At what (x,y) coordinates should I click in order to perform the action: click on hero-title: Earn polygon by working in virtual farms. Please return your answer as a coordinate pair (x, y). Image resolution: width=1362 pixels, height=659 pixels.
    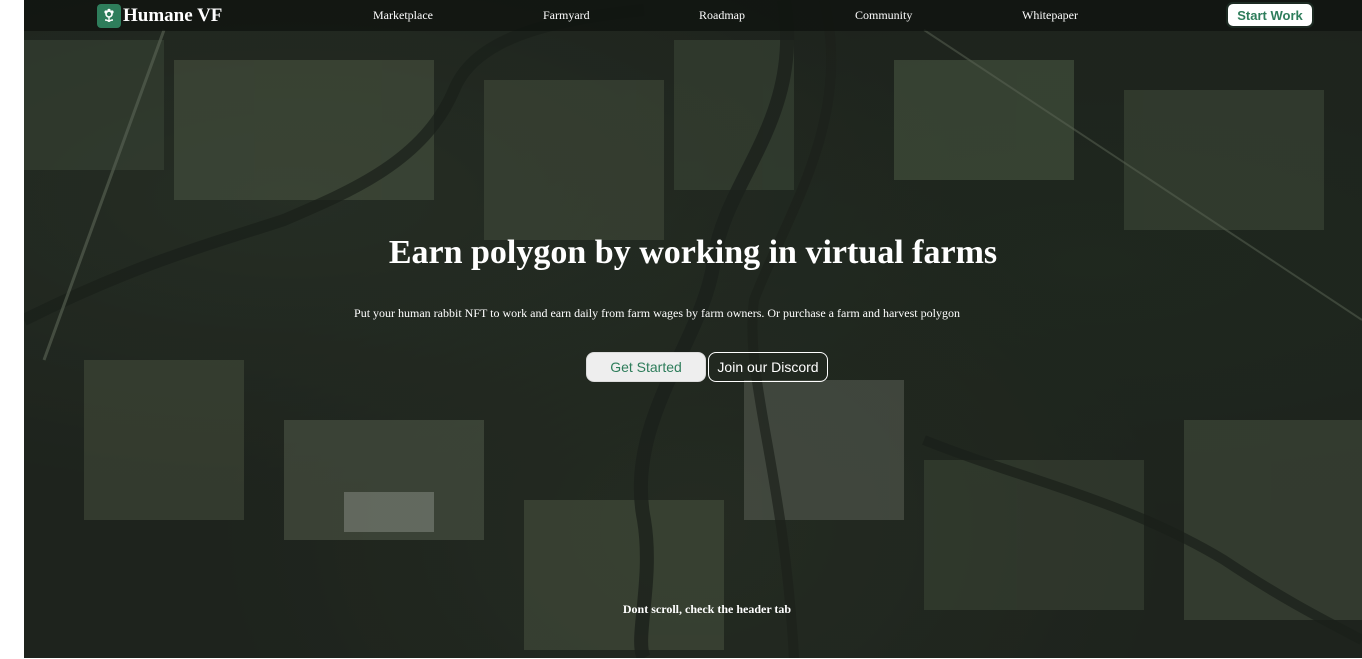
    Looking at the image, I should click on (693, 252).